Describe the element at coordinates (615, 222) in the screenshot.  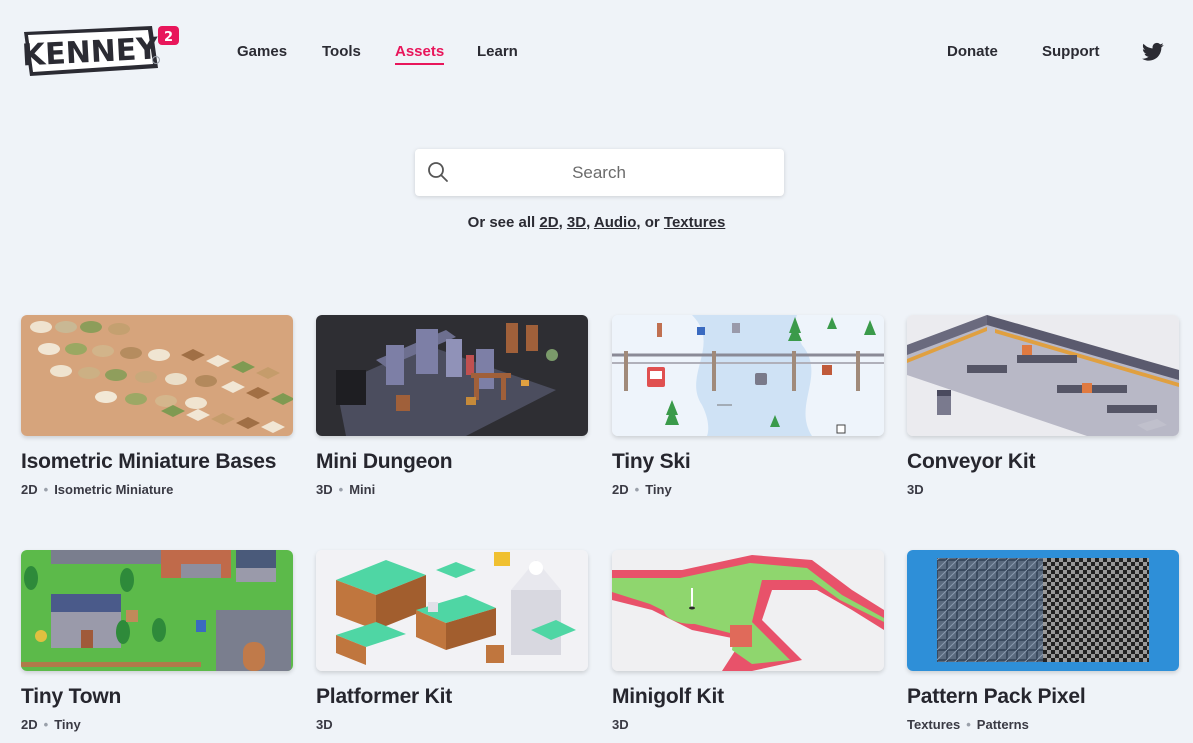
I see `link-audio: Audio` at that location.